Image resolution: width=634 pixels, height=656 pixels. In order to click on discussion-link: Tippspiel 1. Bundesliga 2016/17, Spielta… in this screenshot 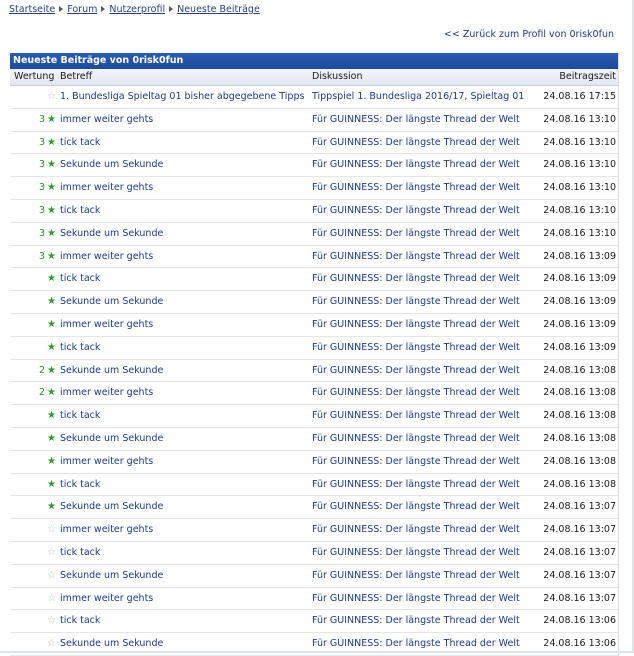, I will do `click(418, 96)`.